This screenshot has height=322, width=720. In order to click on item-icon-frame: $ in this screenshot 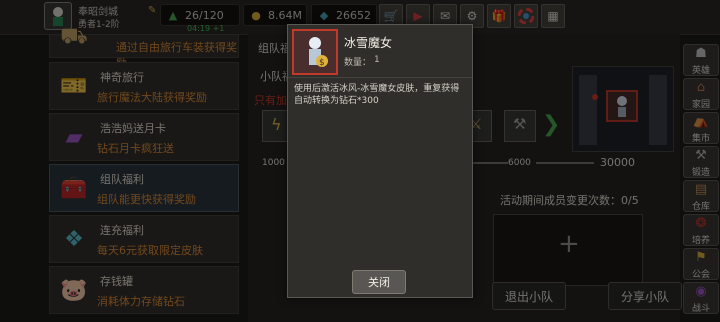, I will do `click(315, 52)`.